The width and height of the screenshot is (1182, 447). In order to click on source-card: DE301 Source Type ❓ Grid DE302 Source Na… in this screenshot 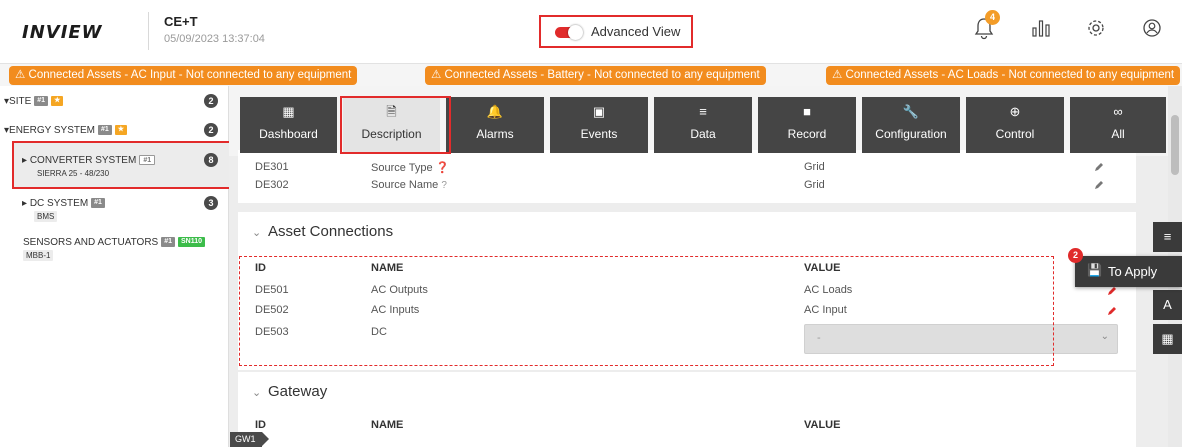, I will do `click(687, 176)`.